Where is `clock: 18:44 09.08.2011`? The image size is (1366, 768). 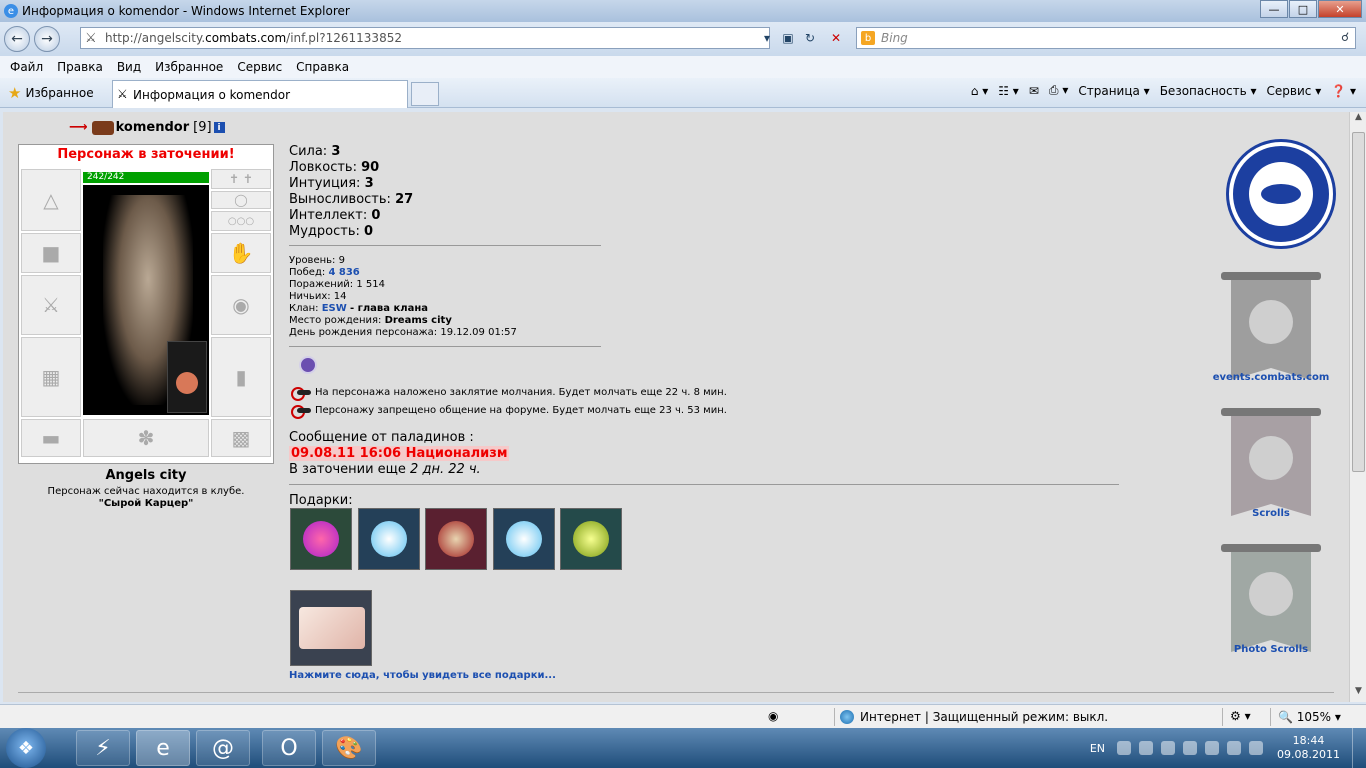 clock: 18:44 09.08.2011 is located at coordinates (1308, 748).